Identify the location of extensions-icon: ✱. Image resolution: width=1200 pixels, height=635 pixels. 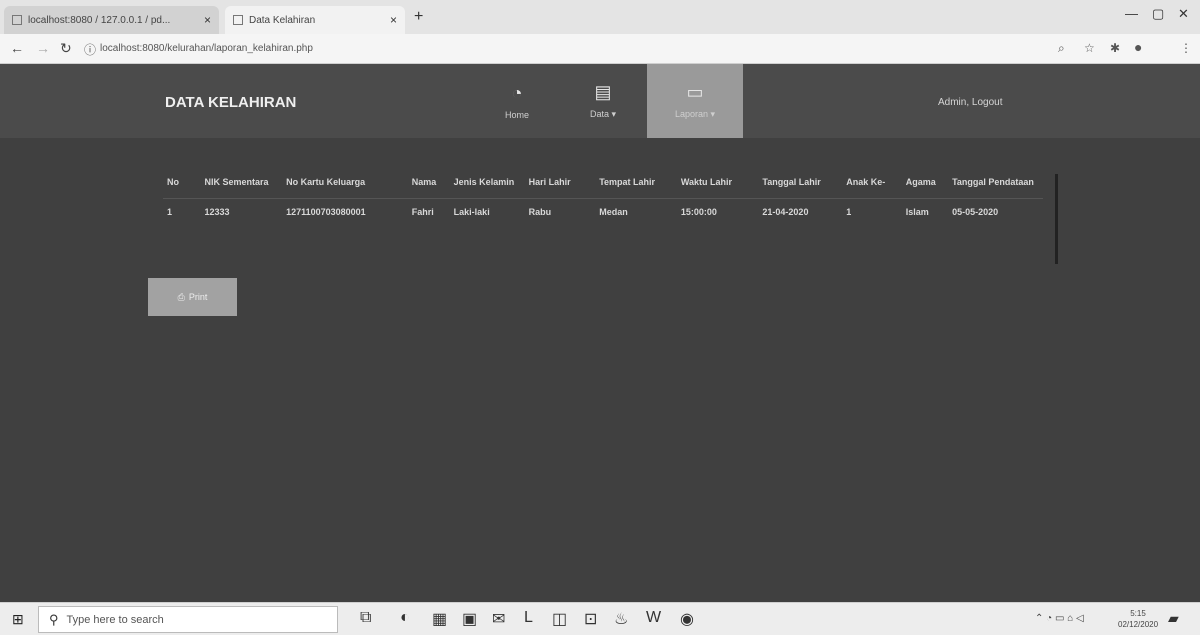
(1115, 48).